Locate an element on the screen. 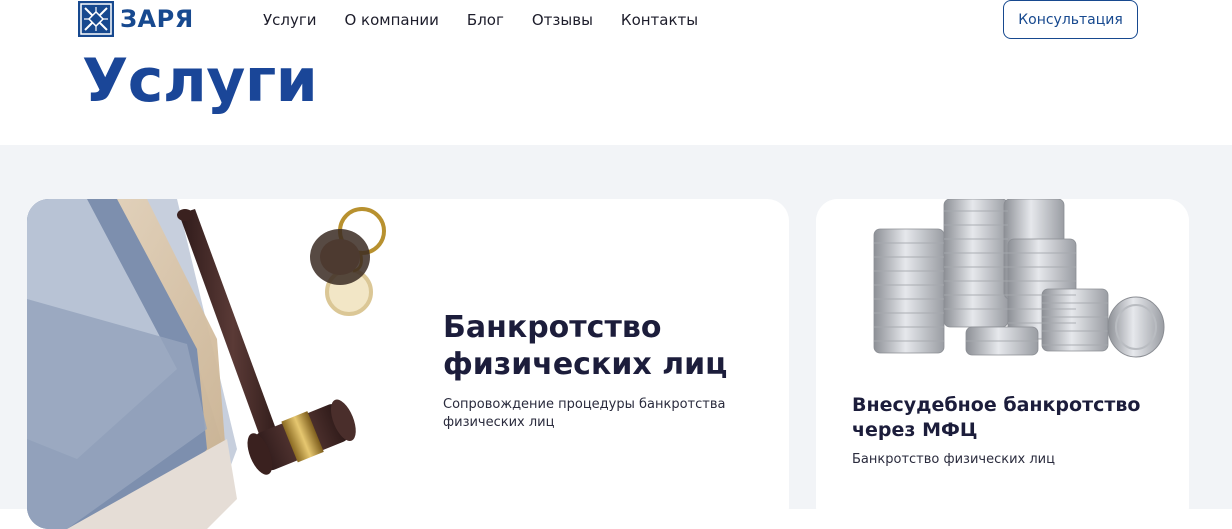 This screenshot has height=529, width=1232. nav-item-contacts: Контакты is located at coordinates (659, 20).